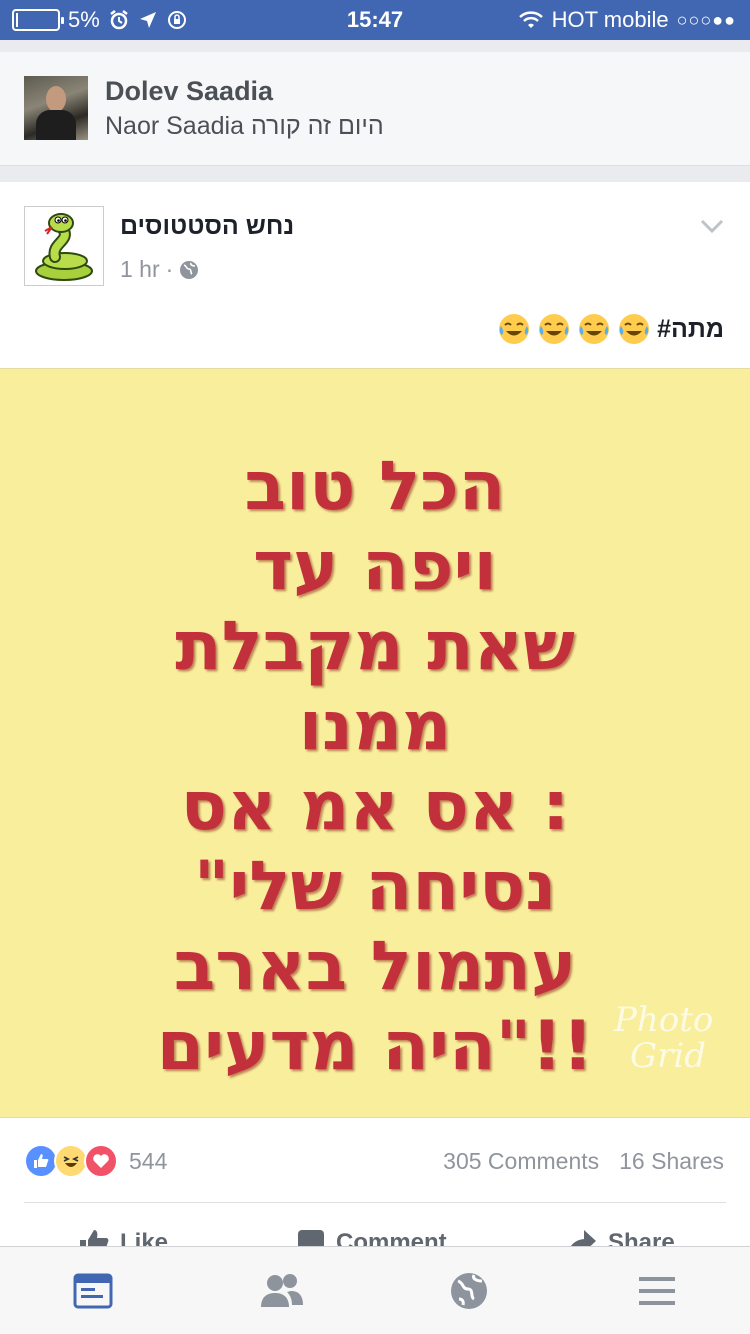  I want to click on haha-reaction-icon, so click(71, 1161).